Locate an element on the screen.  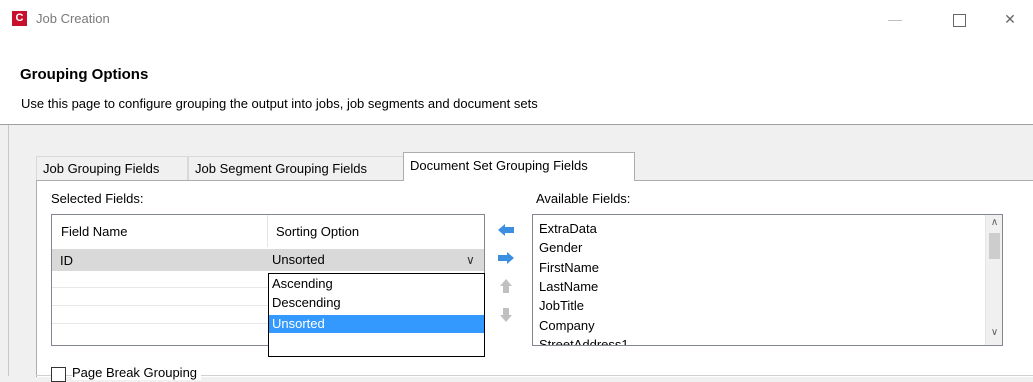
dropdown-option-ascending: Ascending is located at coordinates (376, 284).